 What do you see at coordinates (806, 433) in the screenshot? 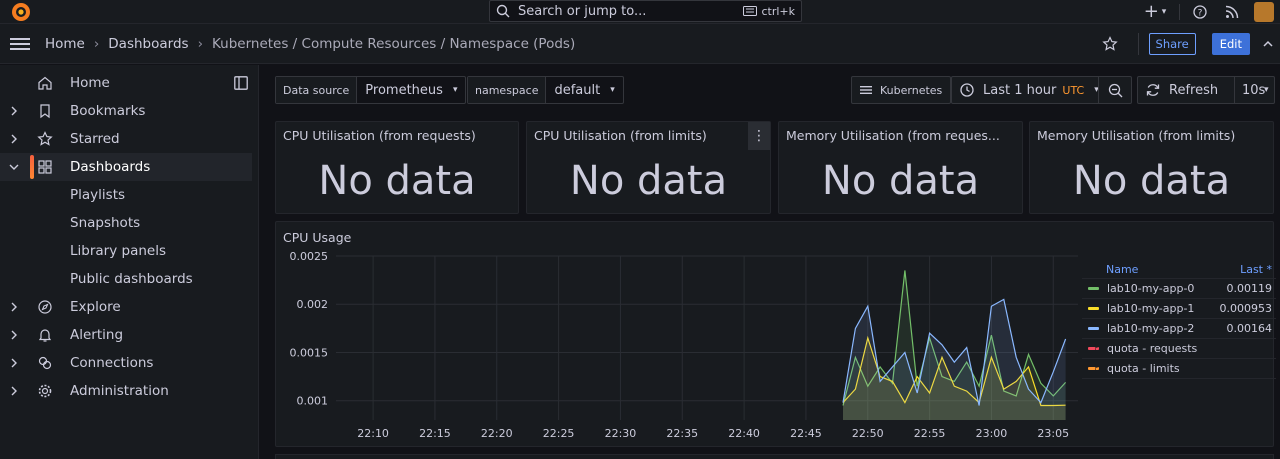
I see `x-tick-label: 22:45` at bounding box center [806, 433].